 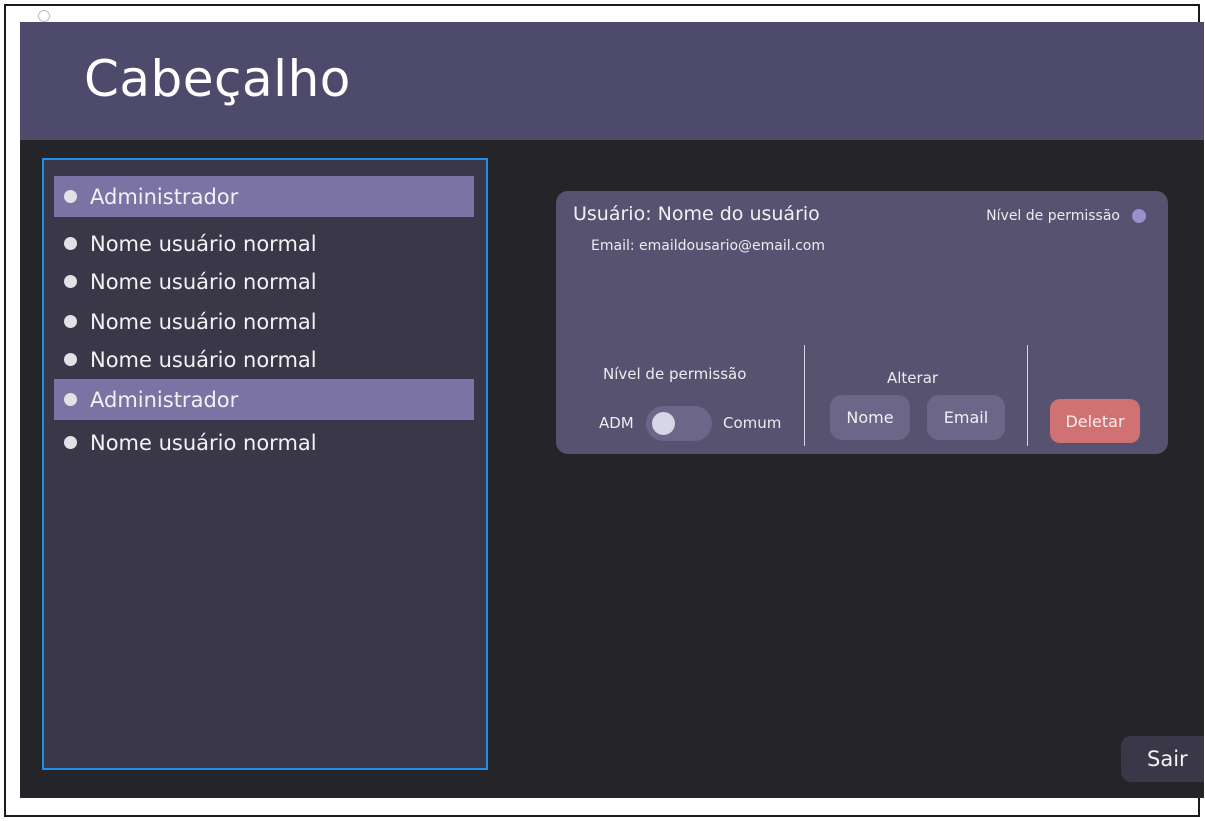 I want to click on permission-indicator: Nível de permissão, so click(x=1066, y=216).